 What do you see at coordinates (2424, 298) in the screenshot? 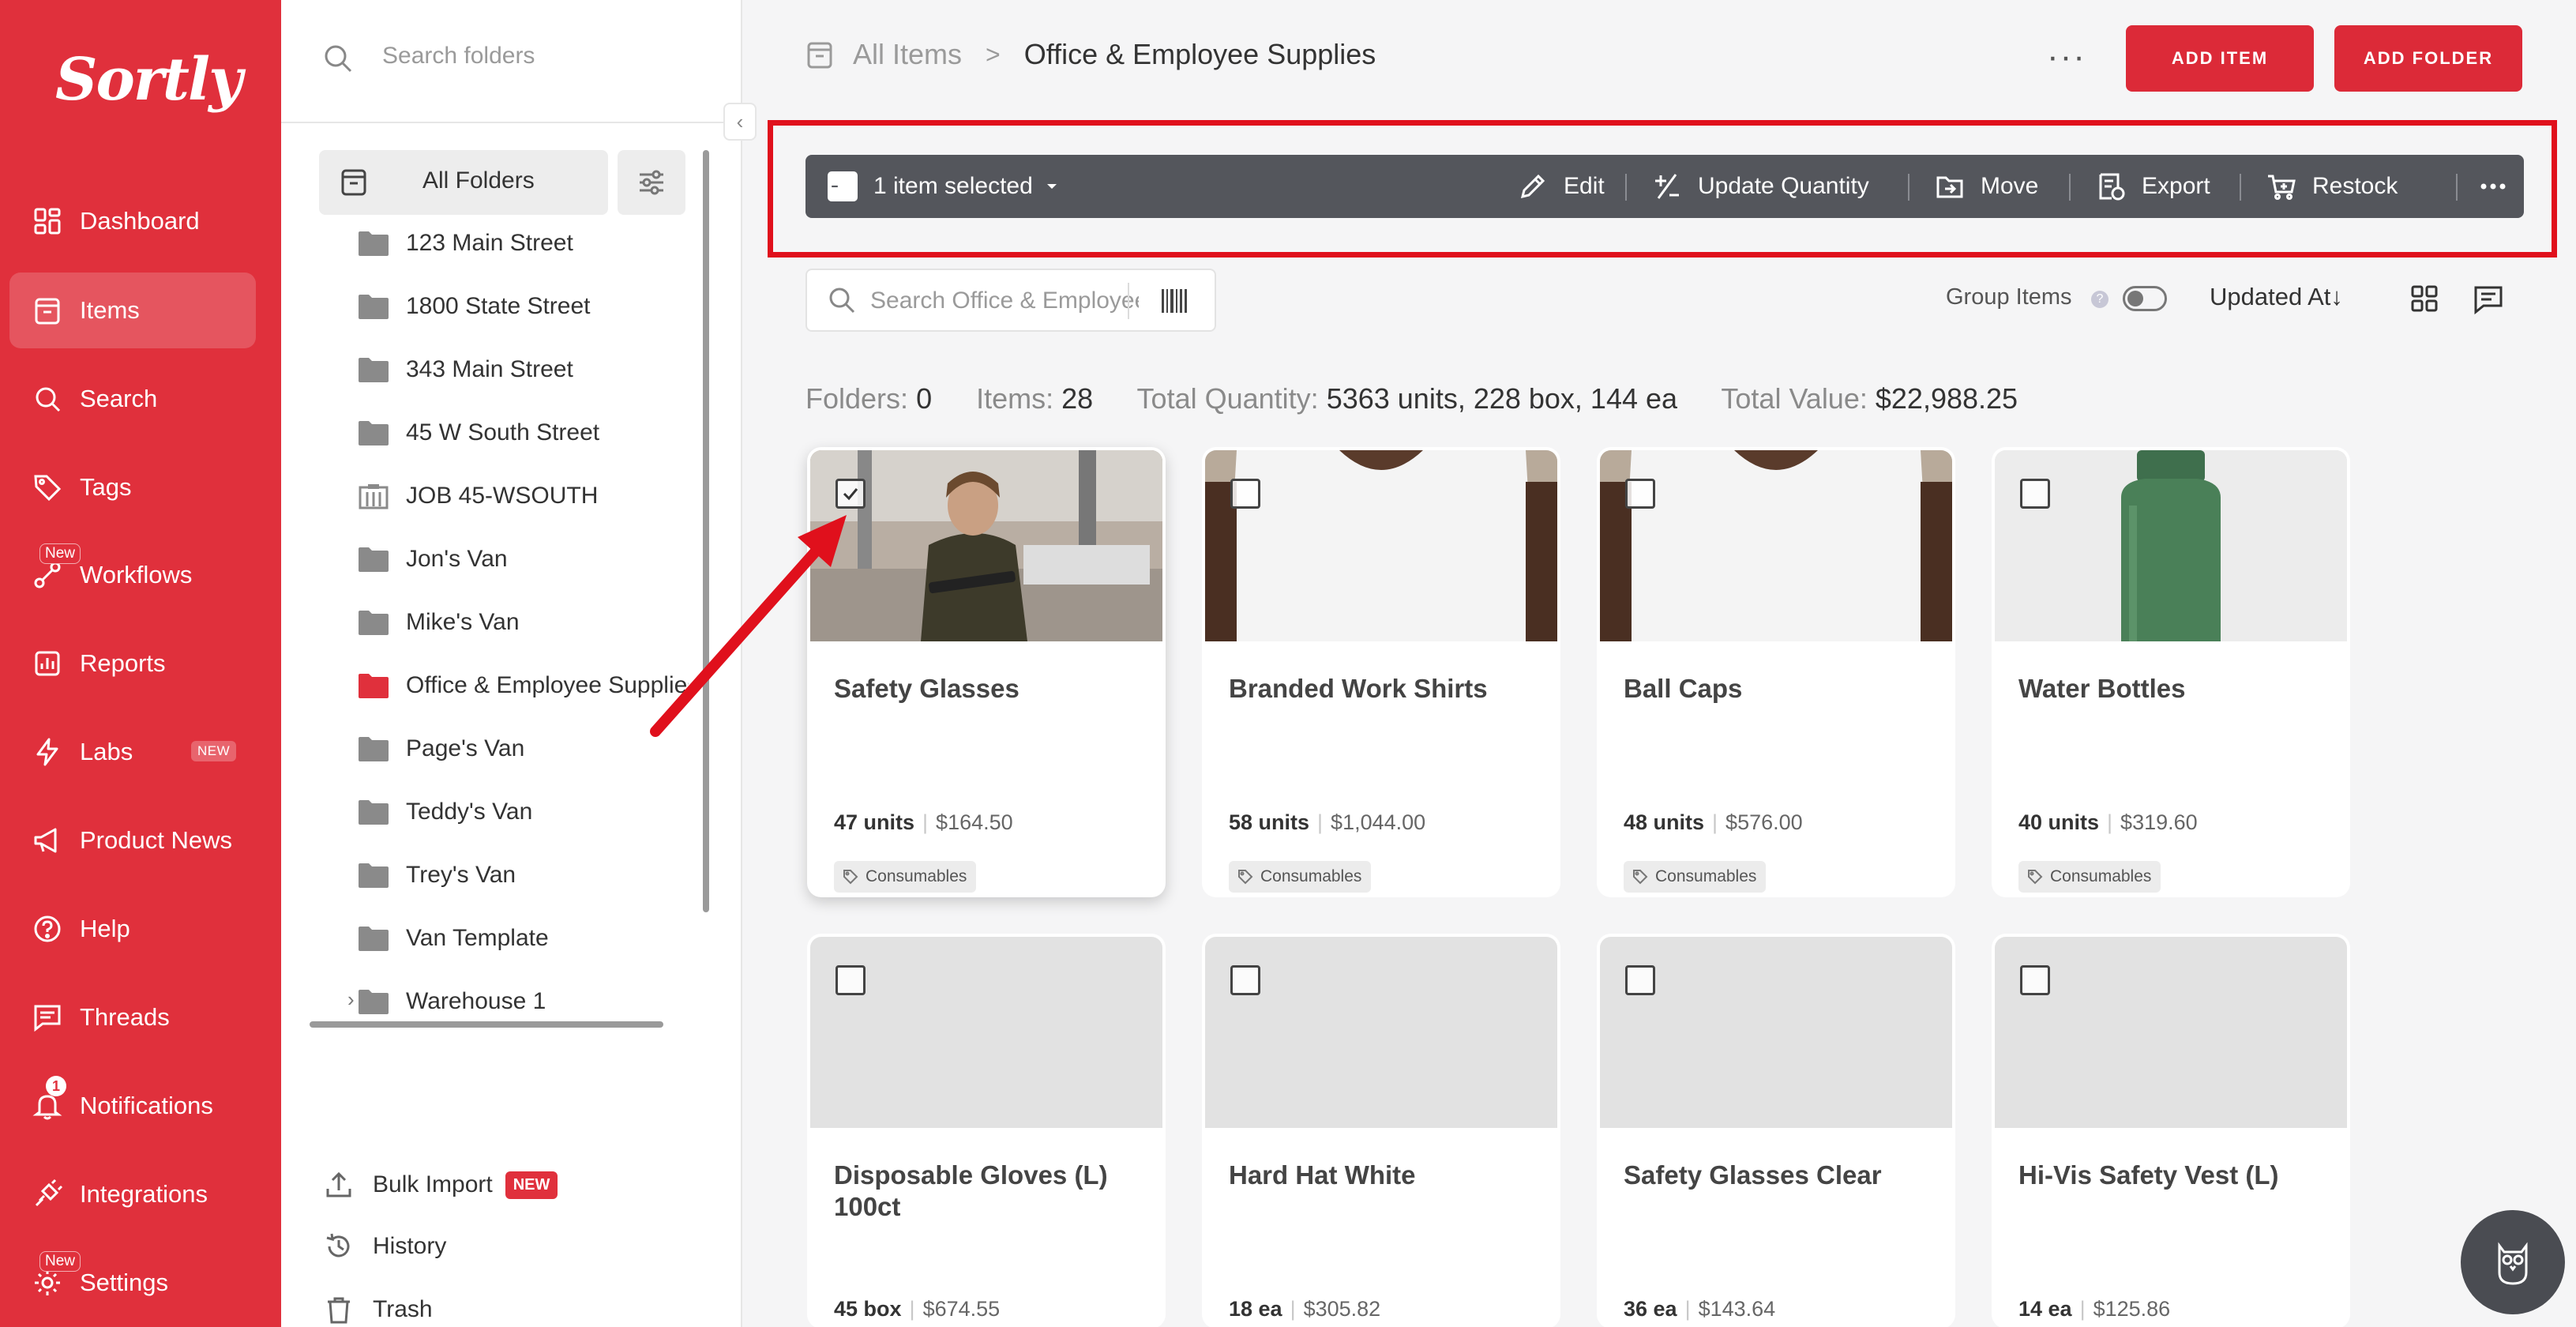
I see `grid-view-icon` at bounding box center [2424, 298].